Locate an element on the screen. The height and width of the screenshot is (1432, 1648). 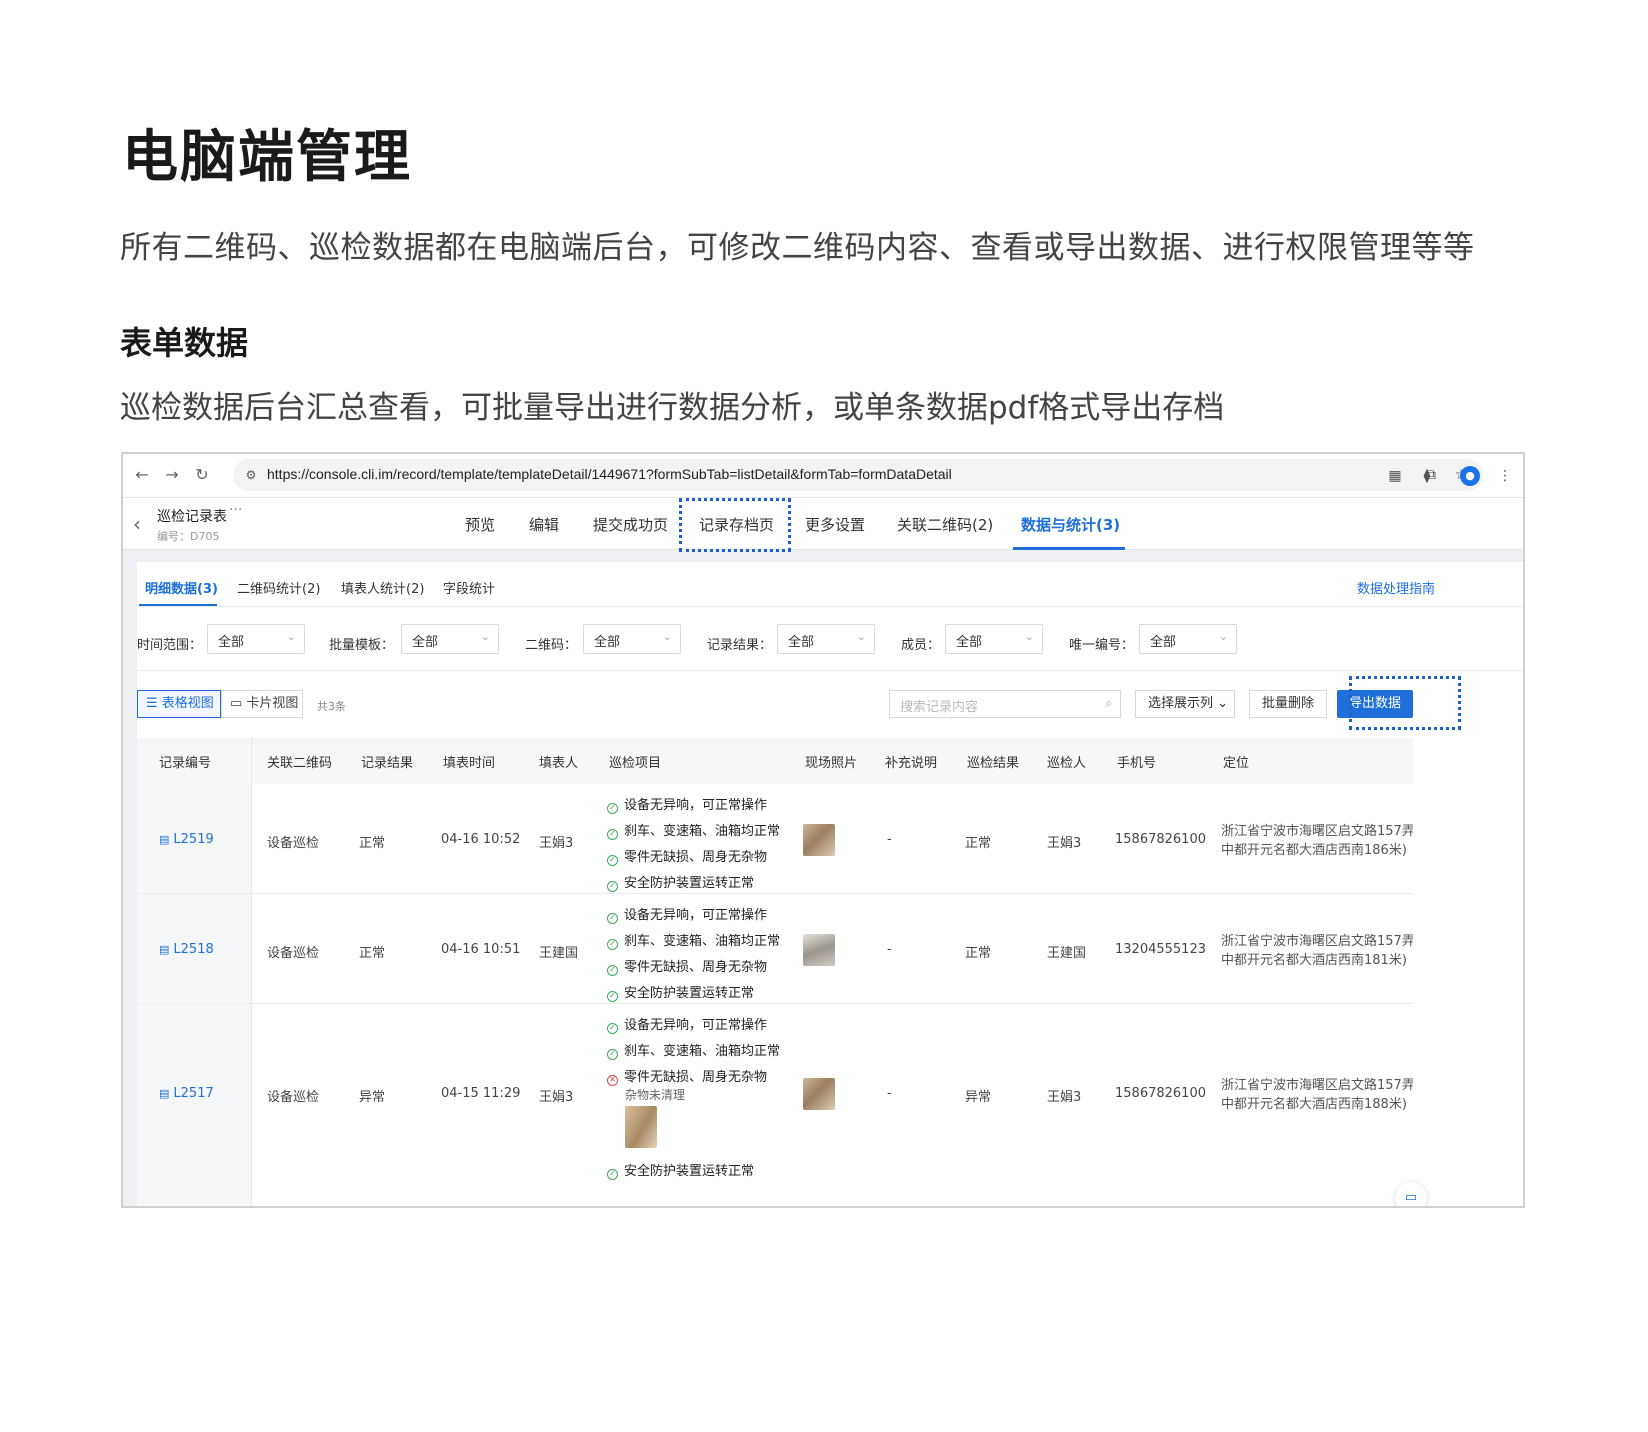
table-cell is located at coordinates (194, 1105).